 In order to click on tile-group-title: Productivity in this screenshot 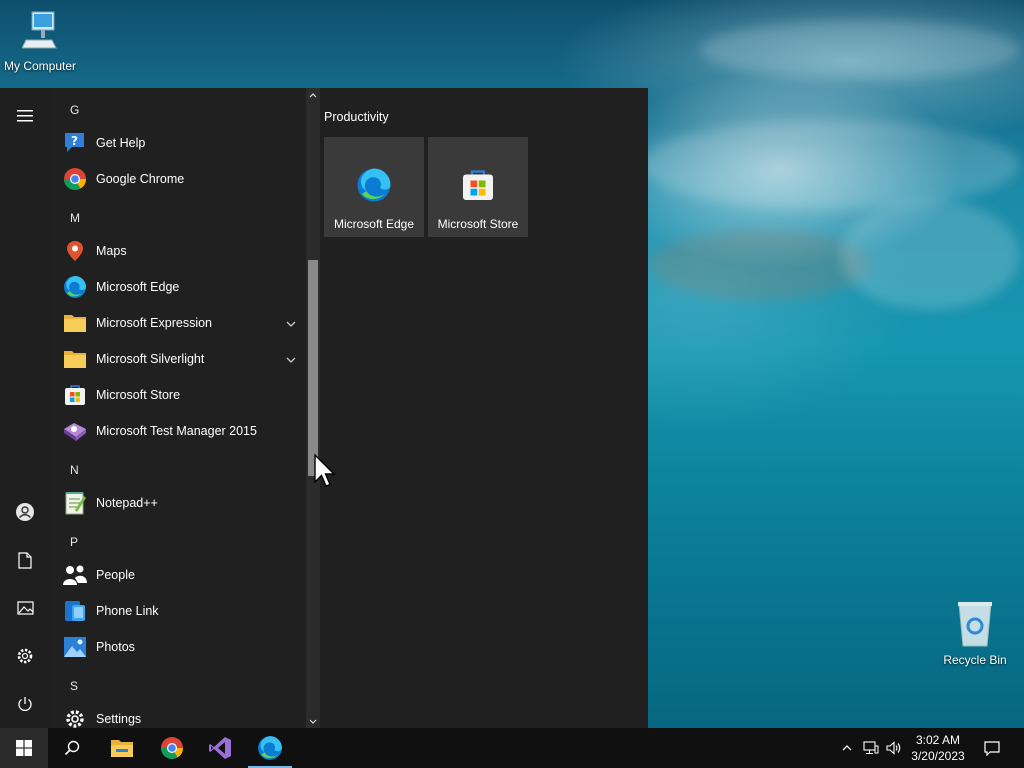, I will do `click(356, 117)`.